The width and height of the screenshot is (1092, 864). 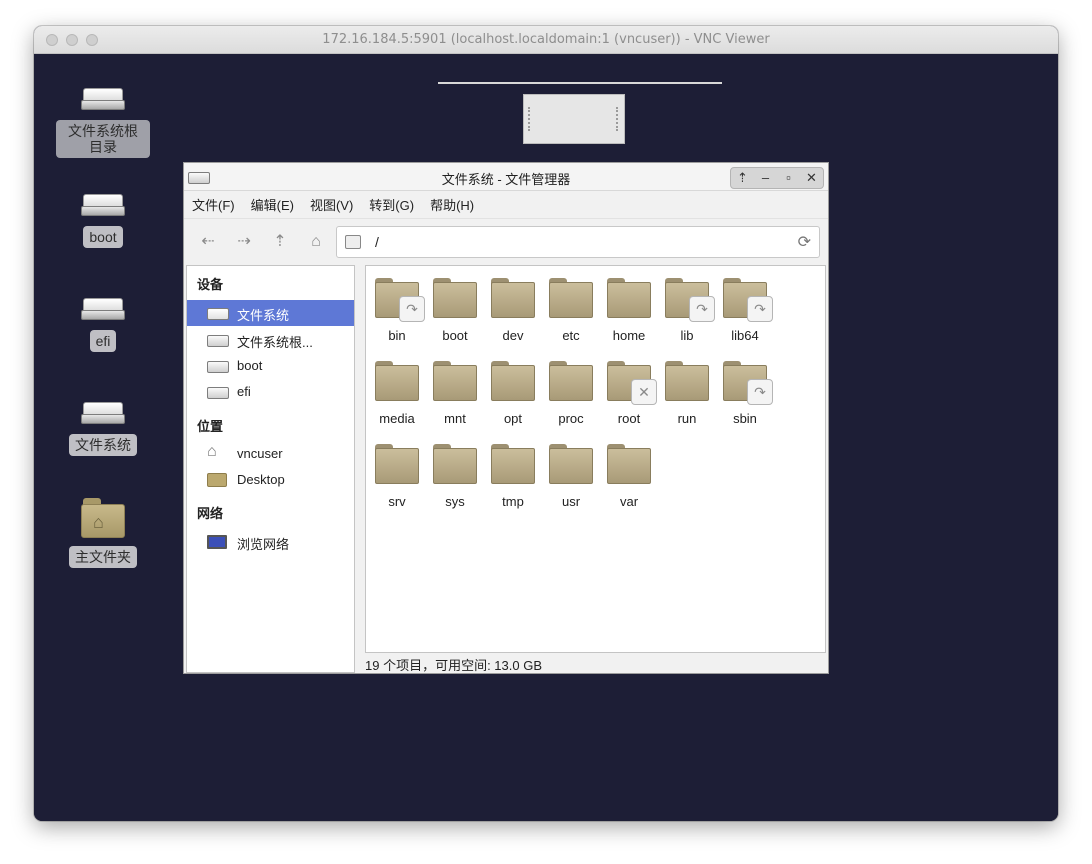 I want to click on folder-name: sbin, so click(x=745, y=418).